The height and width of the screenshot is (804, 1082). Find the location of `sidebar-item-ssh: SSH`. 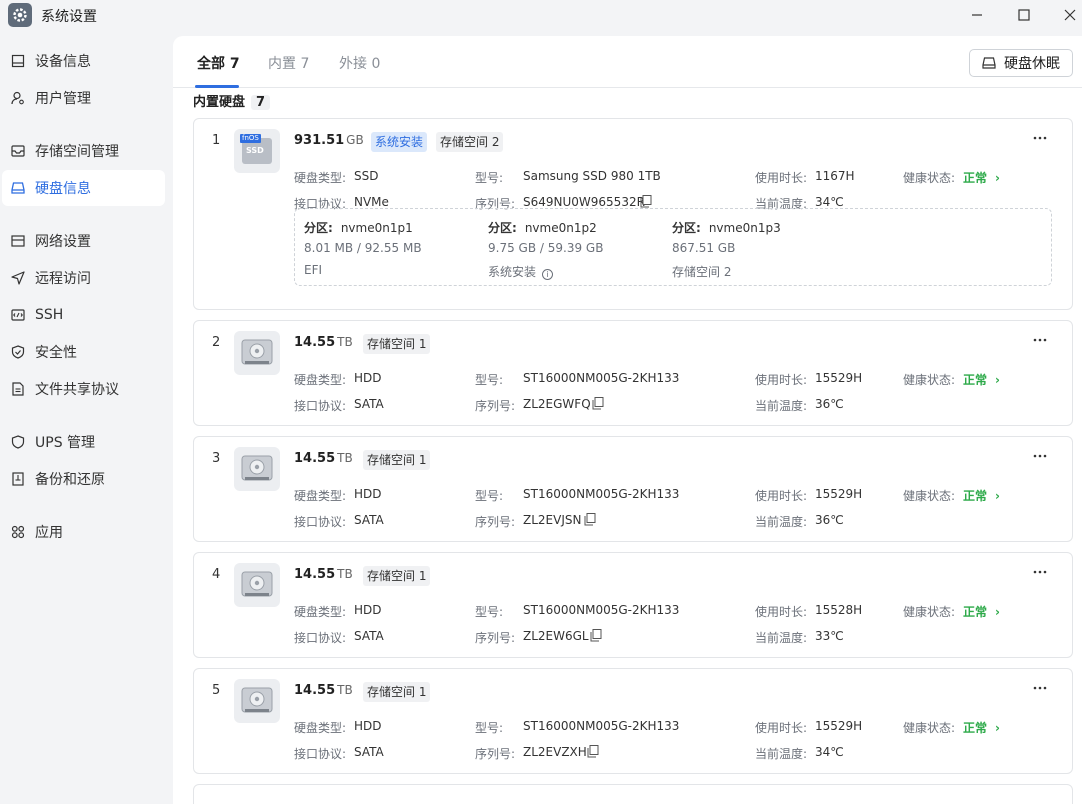

sidebar-item-ssh: SSH is located at coordinates (83, 315).